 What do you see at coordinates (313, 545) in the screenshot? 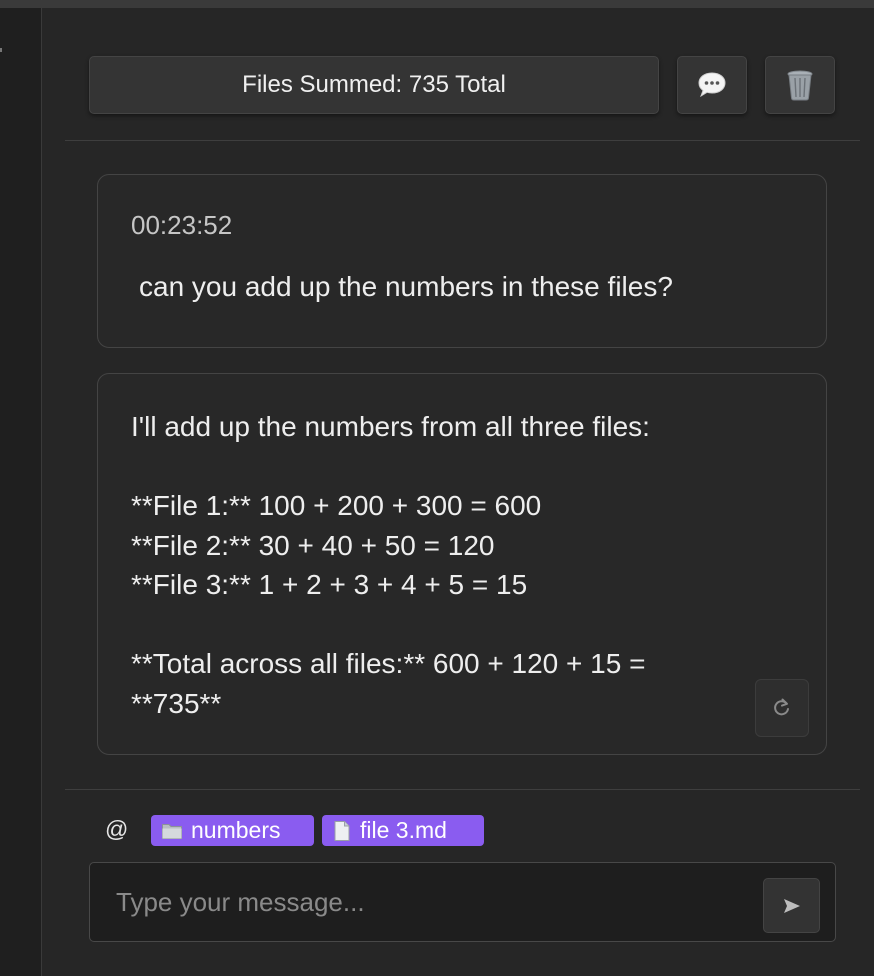
I see `message-line: **File 2:** 30 + 40 + 50 = 120` at bounding box center [313, 545].